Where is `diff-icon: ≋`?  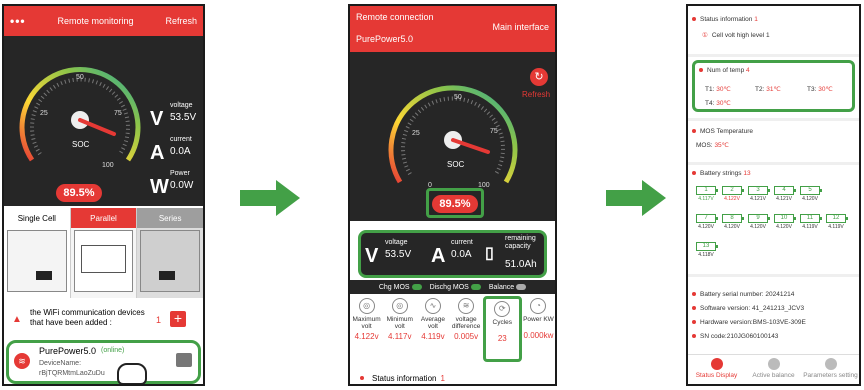
diff-icon: ≋ is located at coordinates (466, 306).